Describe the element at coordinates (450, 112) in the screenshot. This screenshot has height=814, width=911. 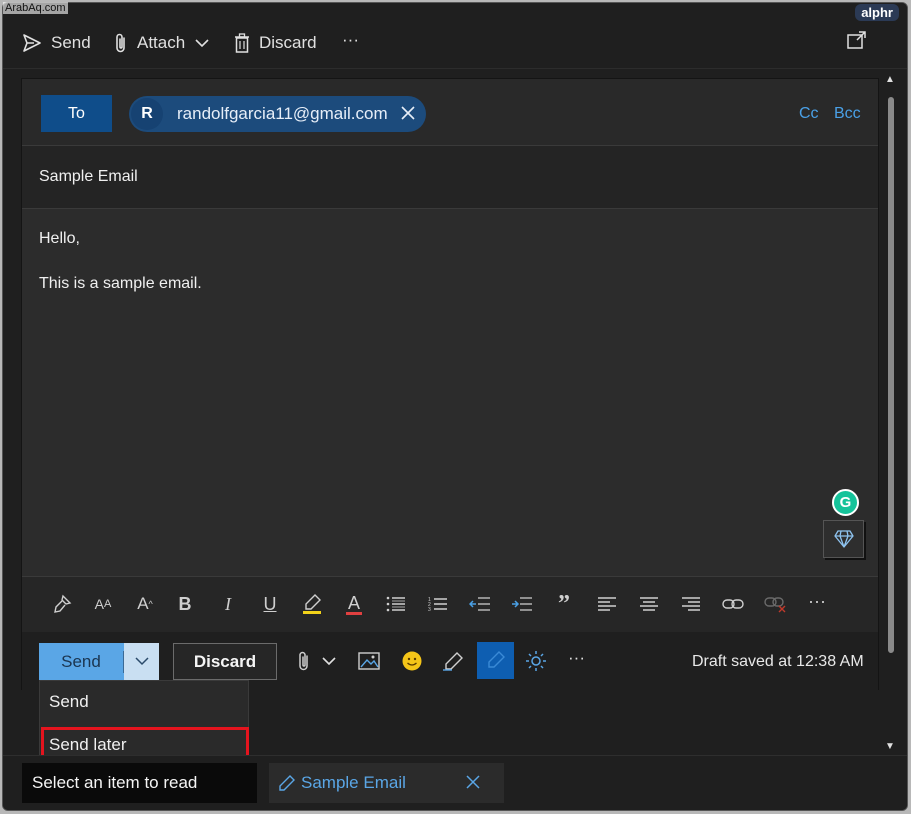
I see `recipients-row: To R randolfgarcia11@gmail.com Cc Bcc` at that location.